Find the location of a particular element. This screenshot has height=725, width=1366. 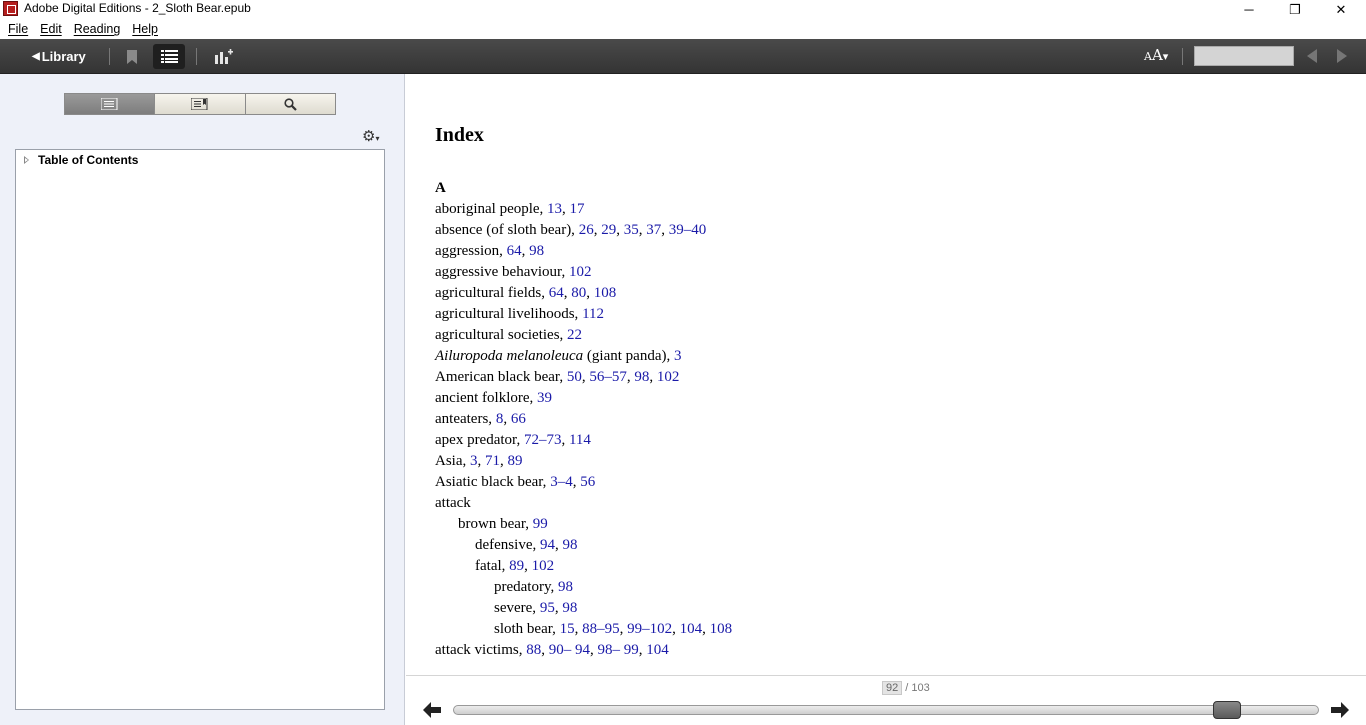

index-entry: Asiatic black bear, 3–4, 56 is located at coordinates (515, 482).